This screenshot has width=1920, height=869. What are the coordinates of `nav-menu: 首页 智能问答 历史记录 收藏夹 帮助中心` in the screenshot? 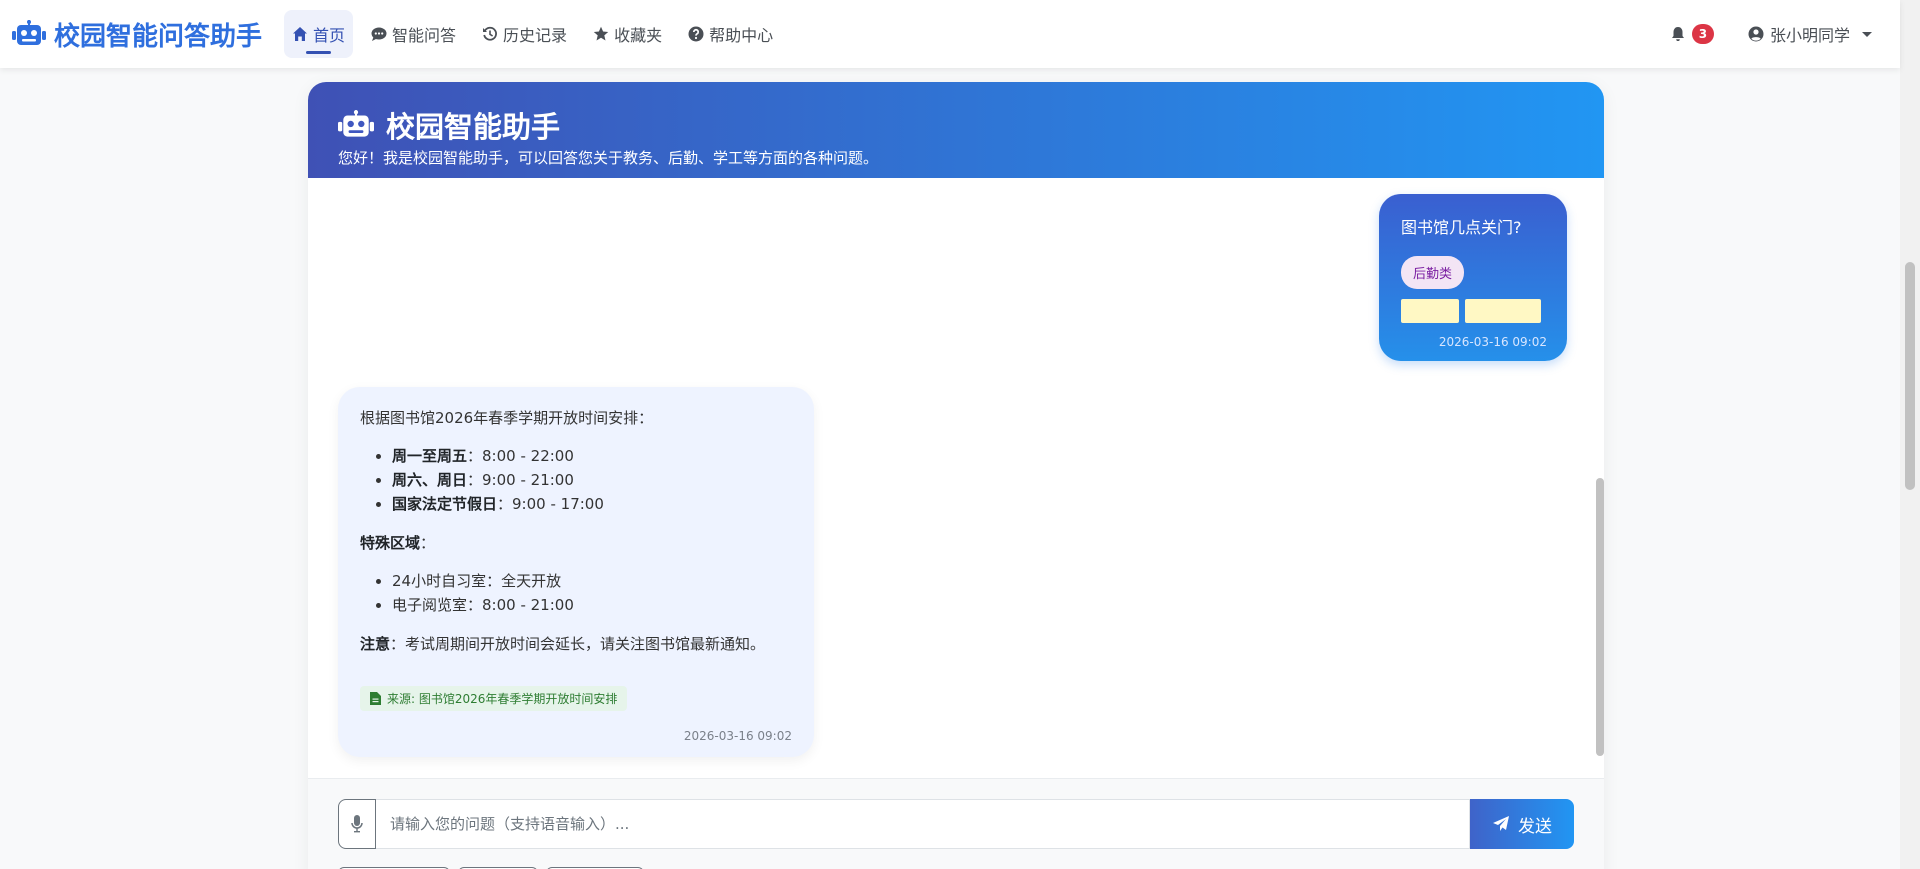 It's located at (537, 34).